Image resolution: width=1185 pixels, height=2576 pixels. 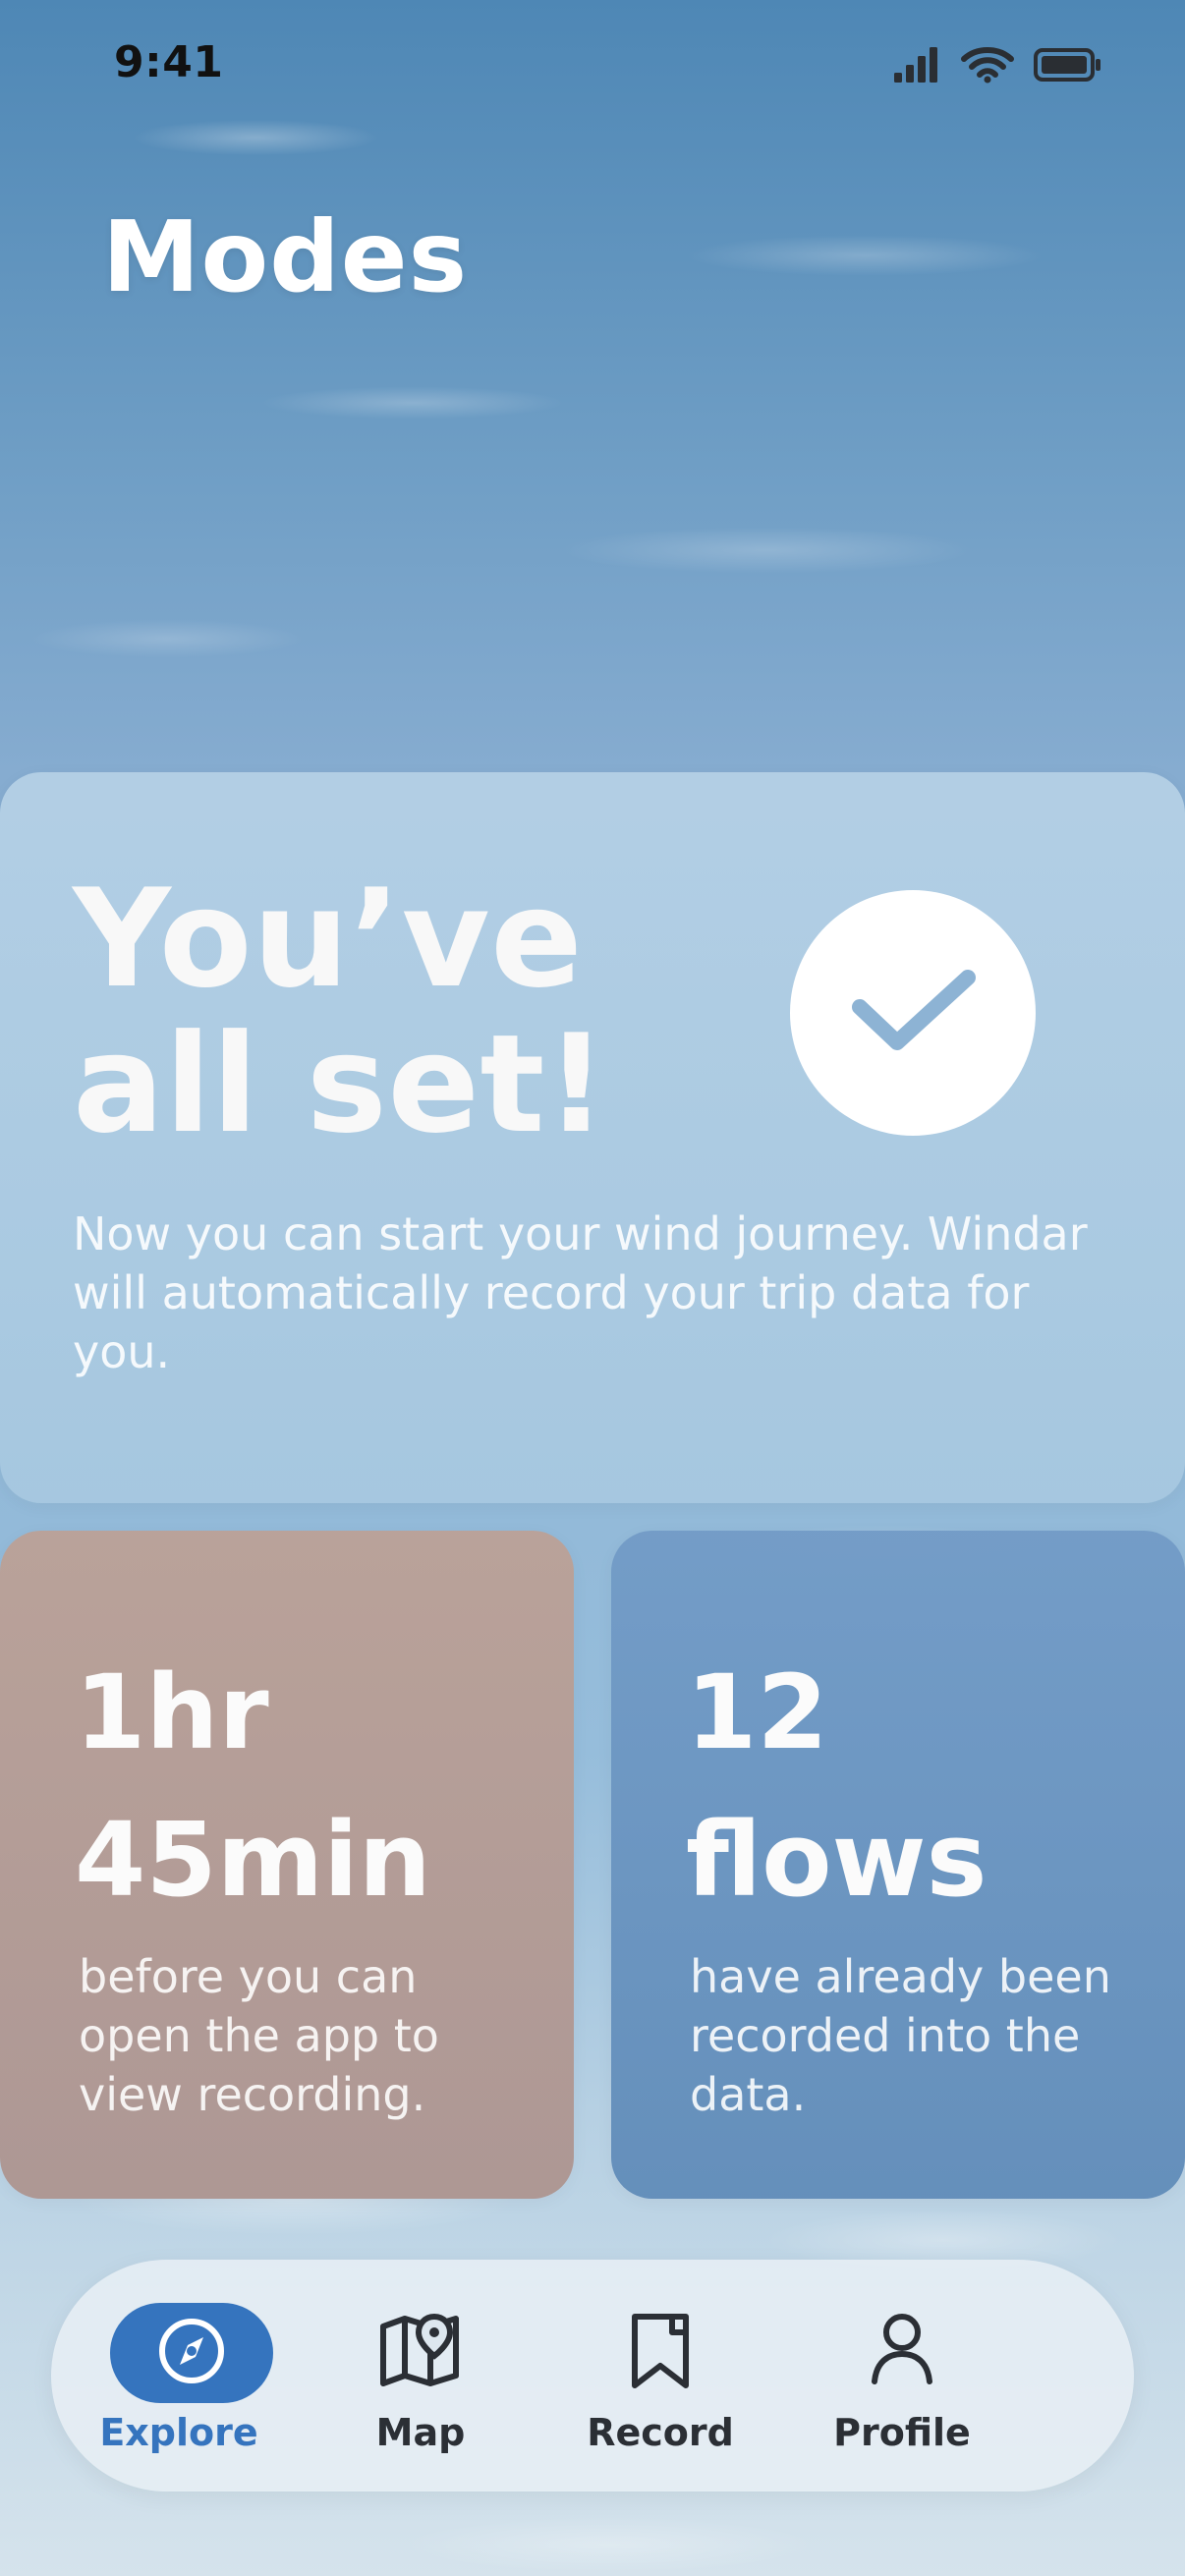 I want to click on explore-active-pill, so click(x=192, y=2353).